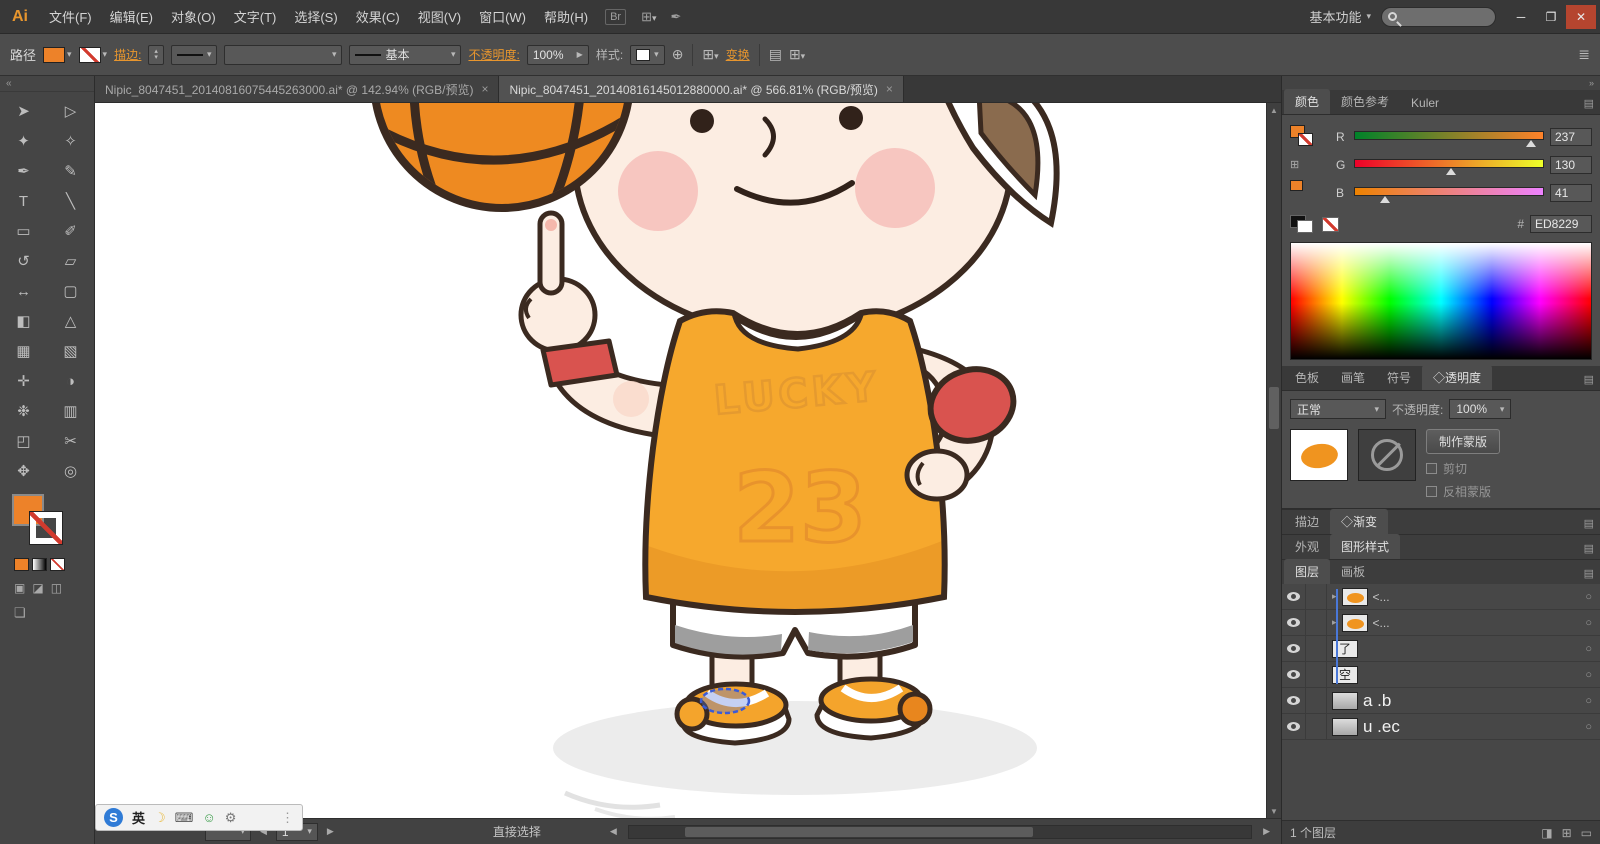  I want to click on opacity-field: 100% ▶, so click(557, 54).